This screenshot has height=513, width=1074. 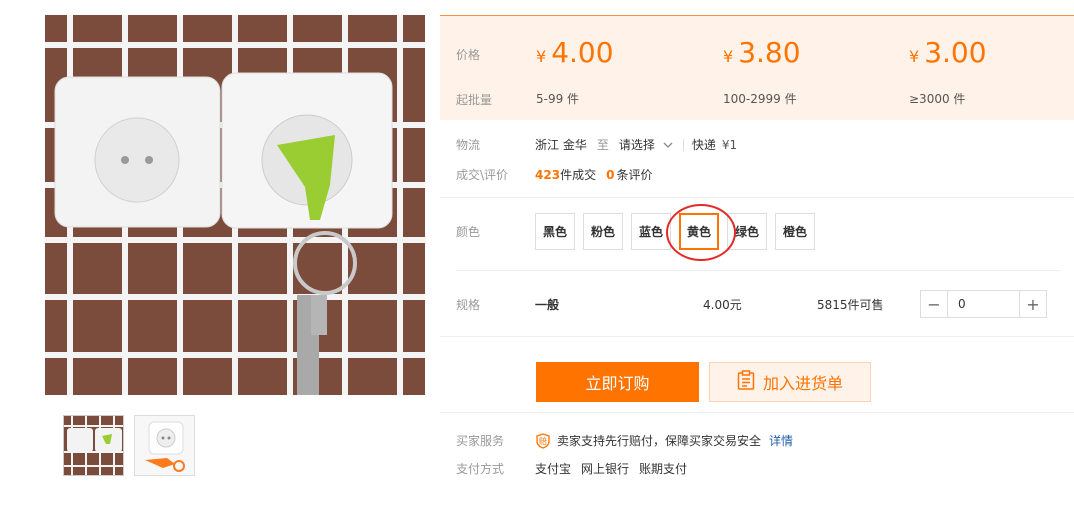 I want to click on plus-icon: +, so click(x=1032, y=304).